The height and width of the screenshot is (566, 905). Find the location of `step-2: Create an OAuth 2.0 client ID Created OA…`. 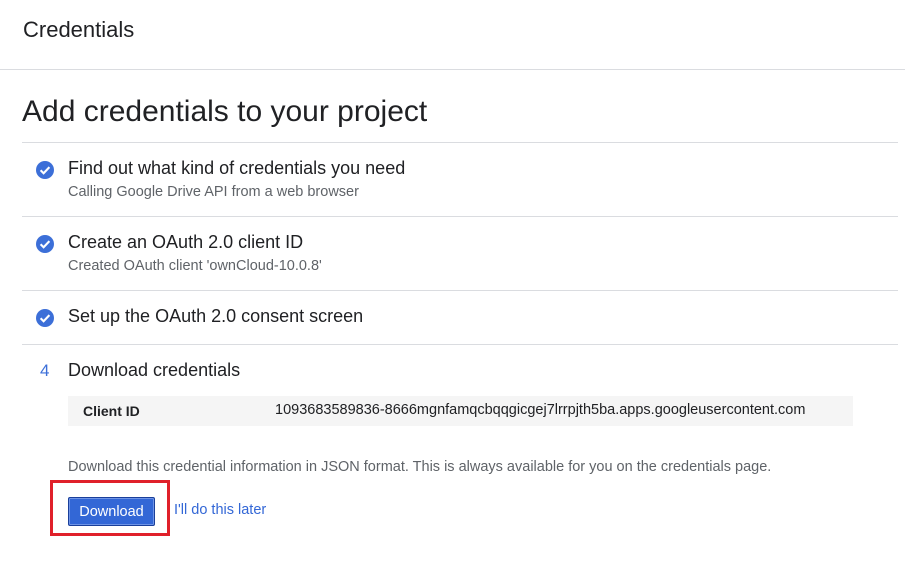

step-2: Create an OAuth 2.0 client ID Created OA… is located at coordinates (460, 254).